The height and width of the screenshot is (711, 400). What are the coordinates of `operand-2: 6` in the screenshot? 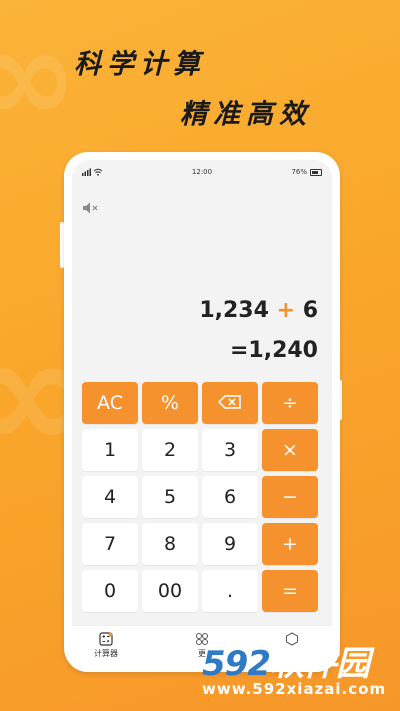 It's located at (310, 310).